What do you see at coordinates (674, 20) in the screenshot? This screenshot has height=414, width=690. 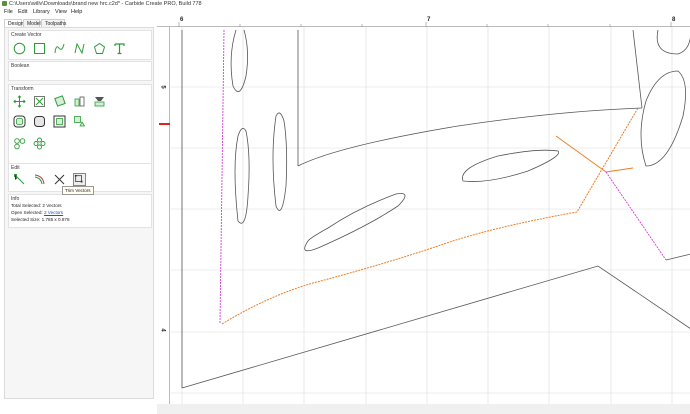 I see `ruler-label-8: 8` at bounding box center [674, 20].